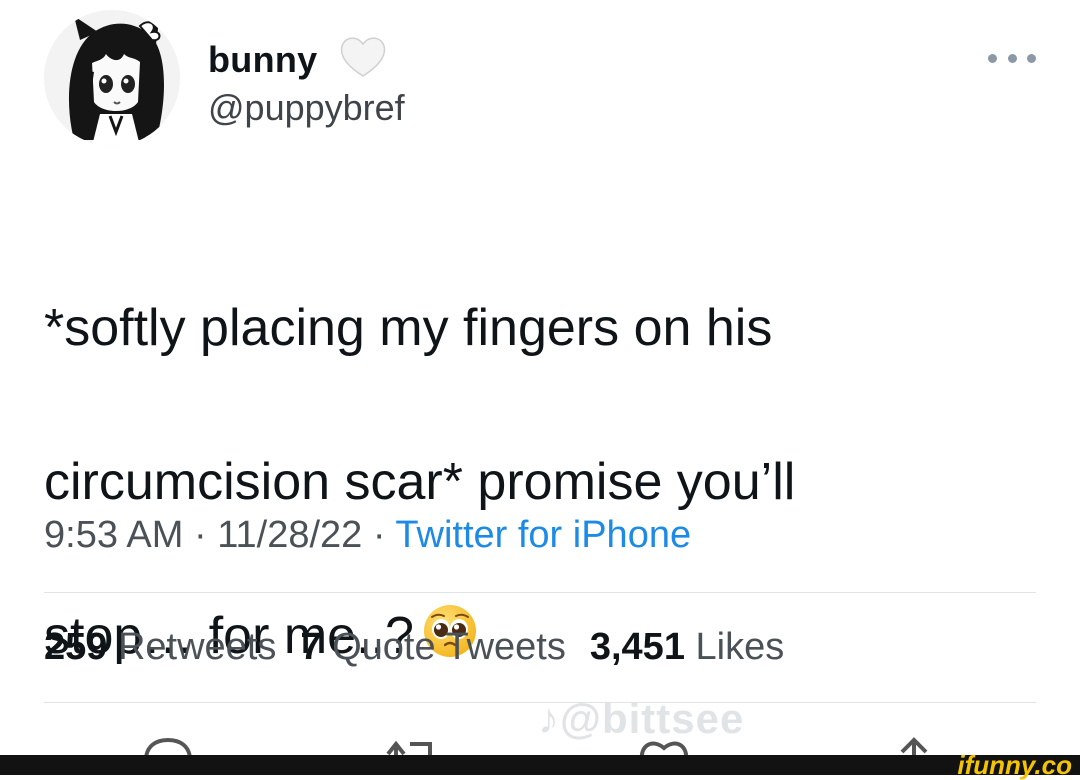  What do you see at coordinates (1014, 765) in the screenshot?
I see `ifunny-logo: ifunny.co` at bounding box center [1014, 765].